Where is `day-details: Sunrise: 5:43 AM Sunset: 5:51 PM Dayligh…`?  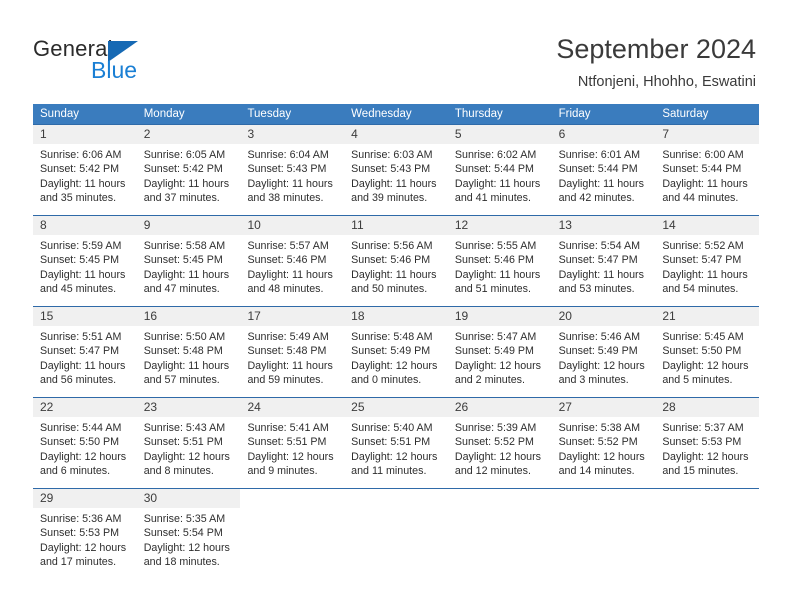
day-details: Sunrise: 5:43 AM Sunset: 5:51 PM Dayligh… is located at coordinates (189, 447).